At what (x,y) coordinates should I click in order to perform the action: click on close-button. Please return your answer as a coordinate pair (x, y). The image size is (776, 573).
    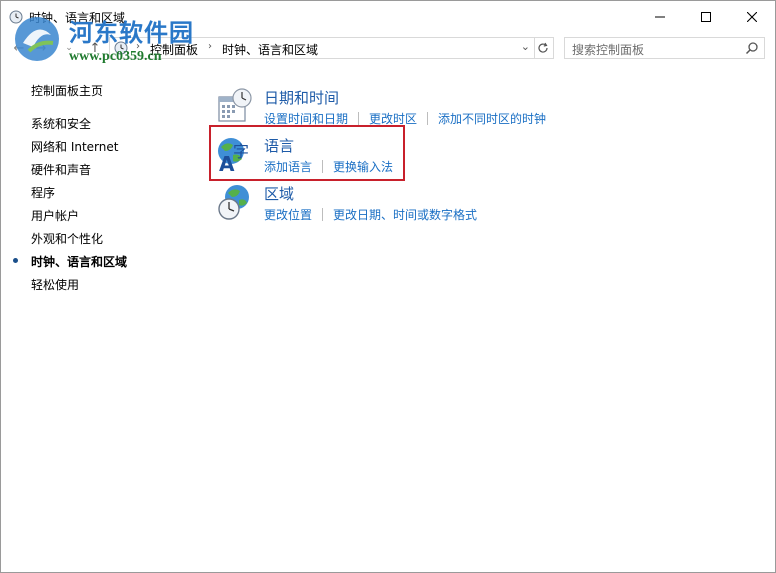
    Looking at the image, I should click on (752, 17).